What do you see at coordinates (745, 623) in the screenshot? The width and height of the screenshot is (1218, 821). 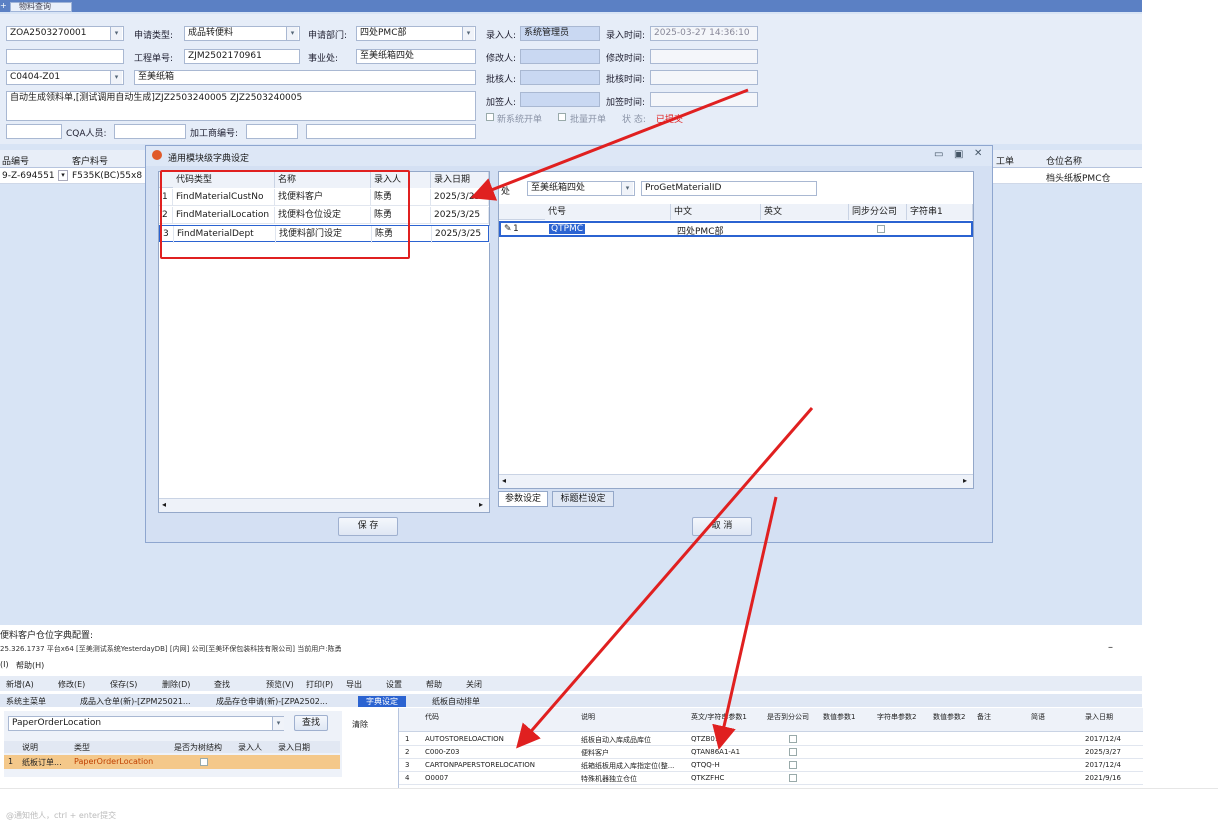 I see `arrow-to-english` at bounding box center [745, 623].